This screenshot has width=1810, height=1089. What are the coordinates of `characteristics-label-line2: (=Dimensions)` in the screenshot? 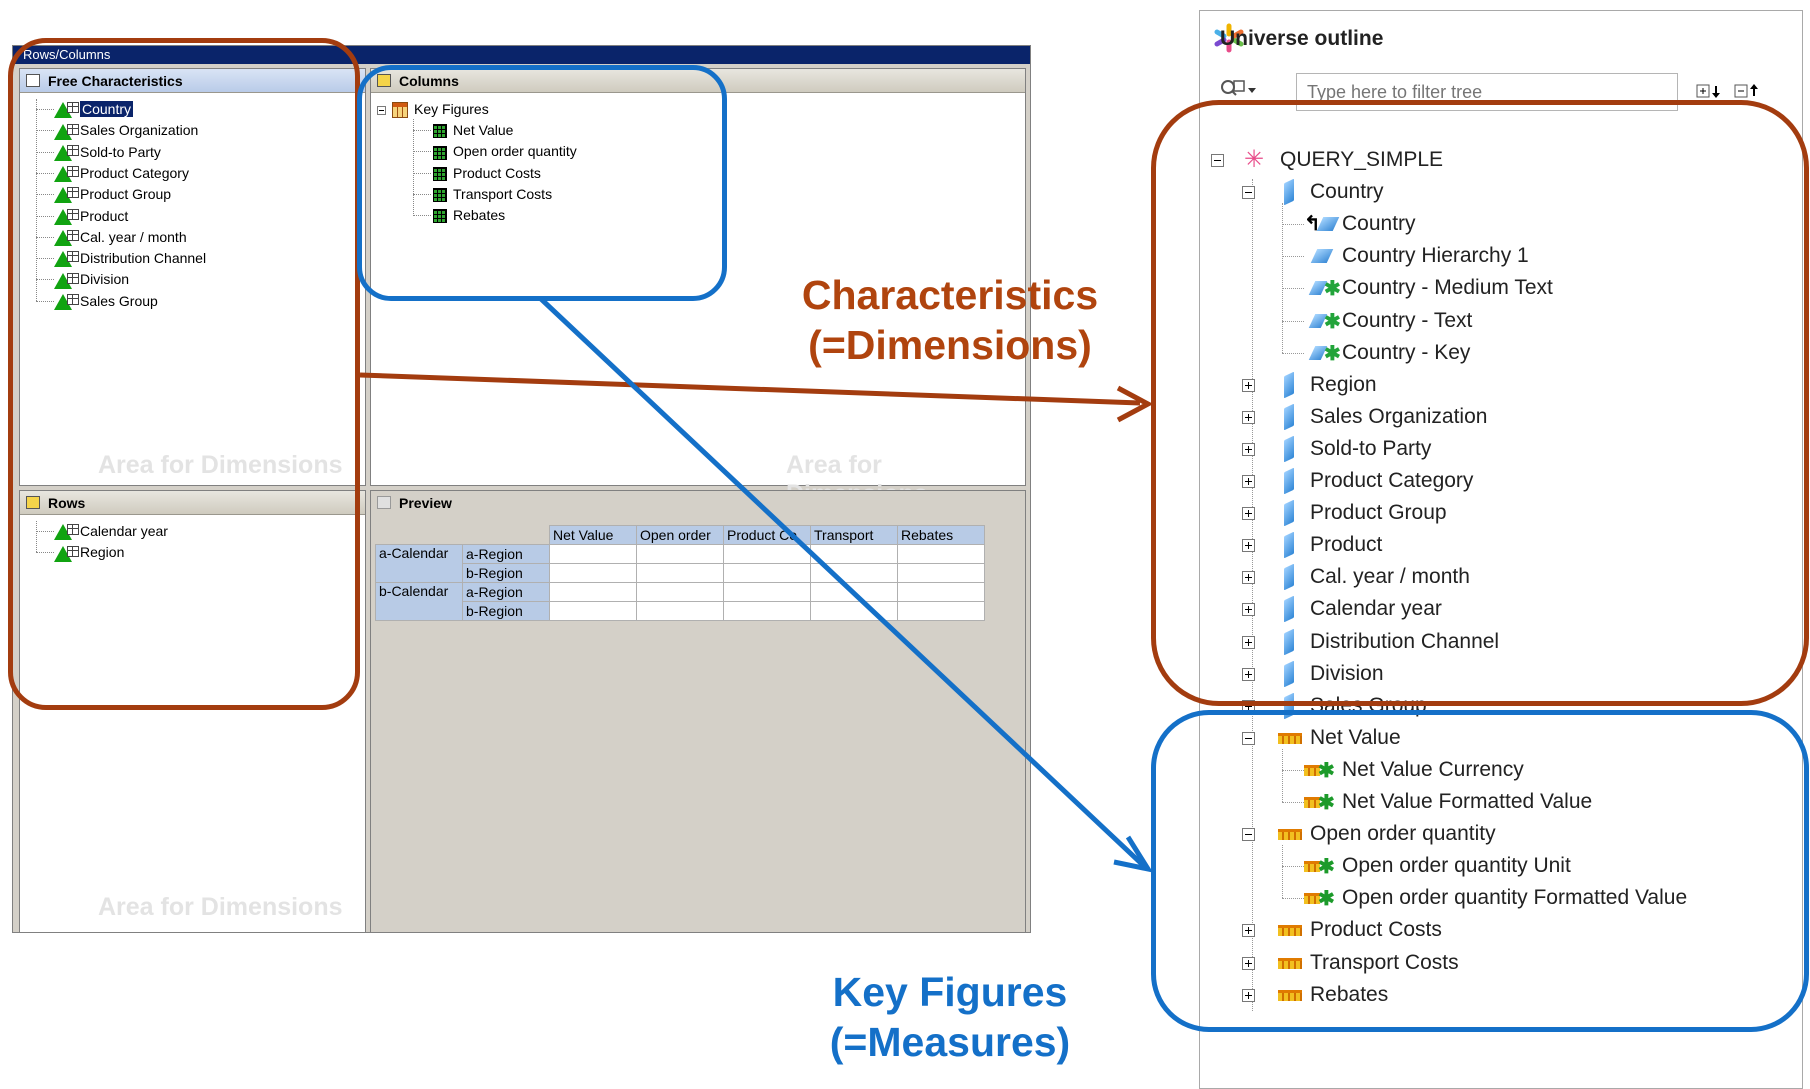 It's located at (950, 345).